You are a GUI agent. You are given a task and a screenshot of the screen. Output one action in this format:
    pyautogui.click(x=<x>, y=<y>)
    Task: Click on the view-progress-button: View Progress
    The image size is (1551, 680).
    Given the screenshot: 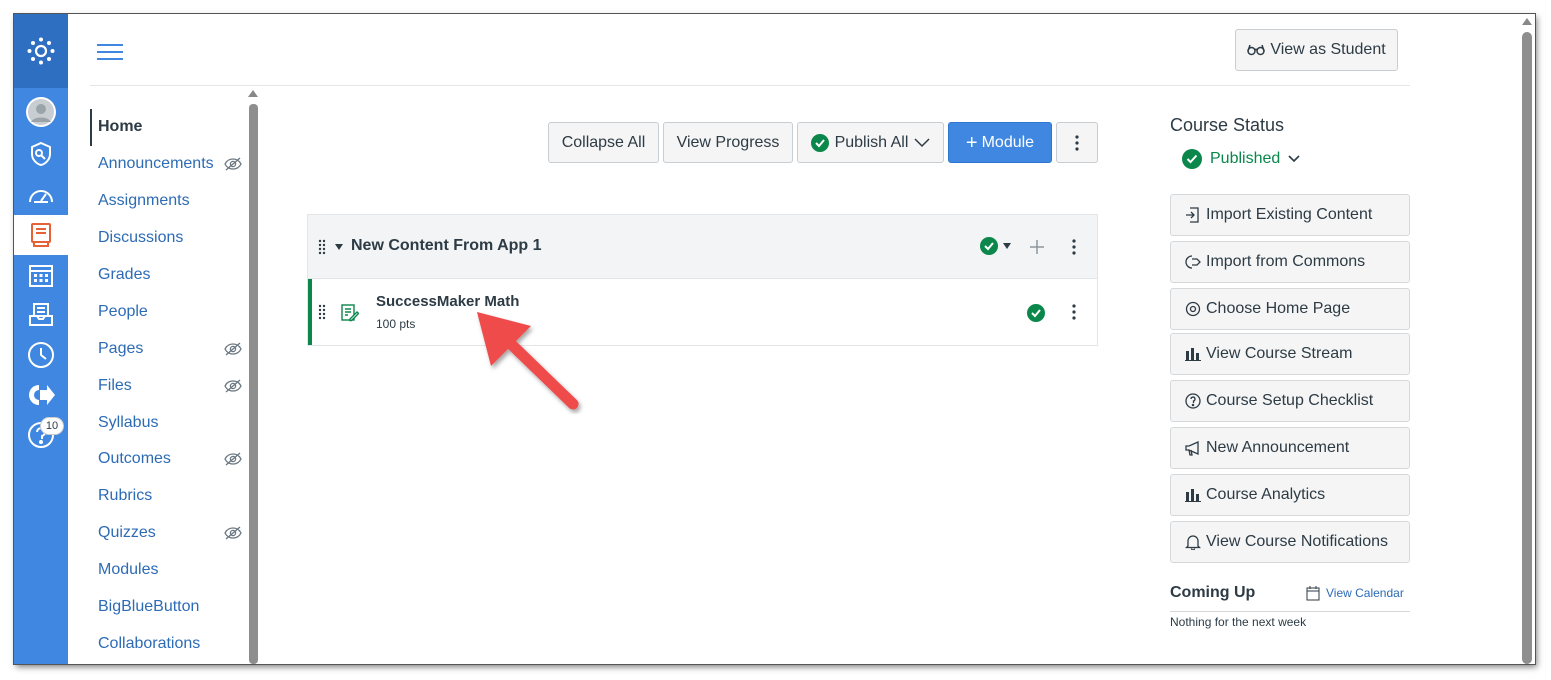 What is the action you would take?
    pyautogui.click(x=728, y=142)
    